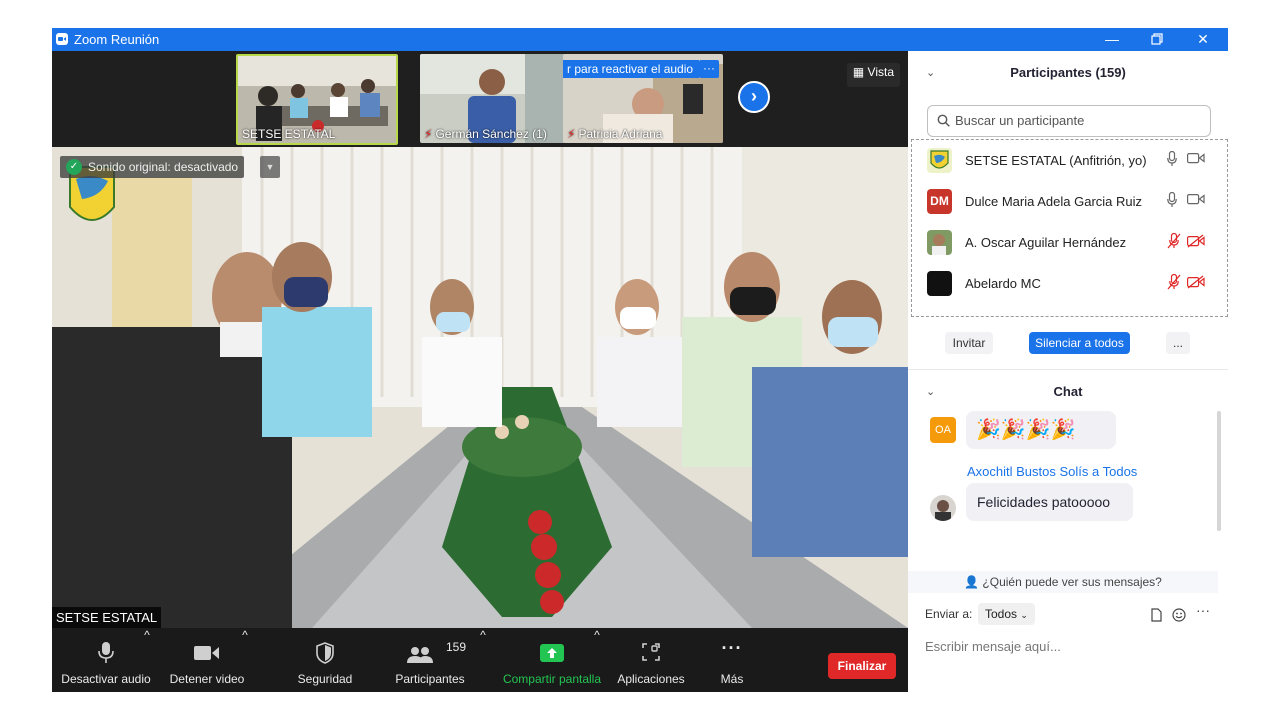 This screenshot has height=720, width=1280. I want to click on minimize-icon: —, so click(1112, 39).